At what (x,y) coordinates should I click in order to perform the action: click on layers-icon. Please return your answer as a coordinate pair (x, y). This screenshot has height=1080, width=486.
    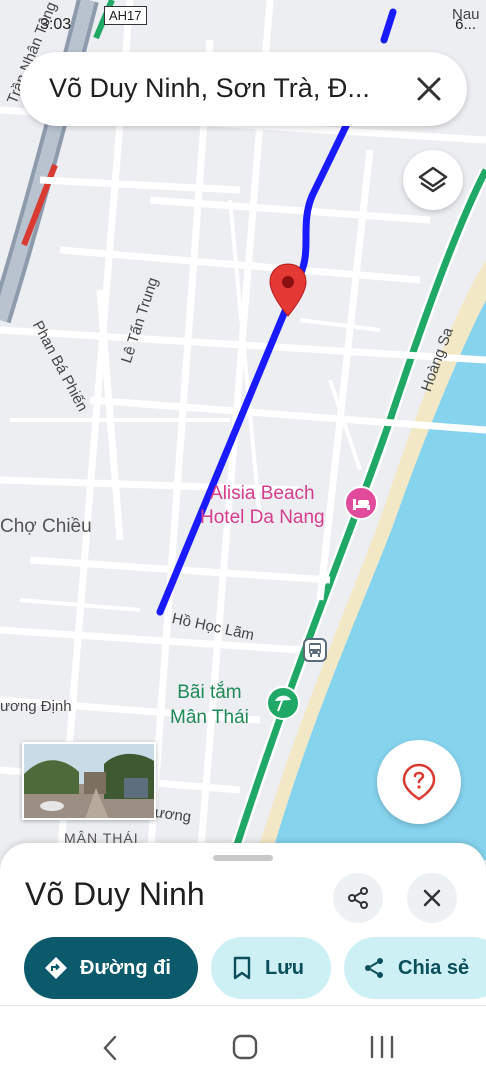
    Looking at the image, I should click on (433, 179).